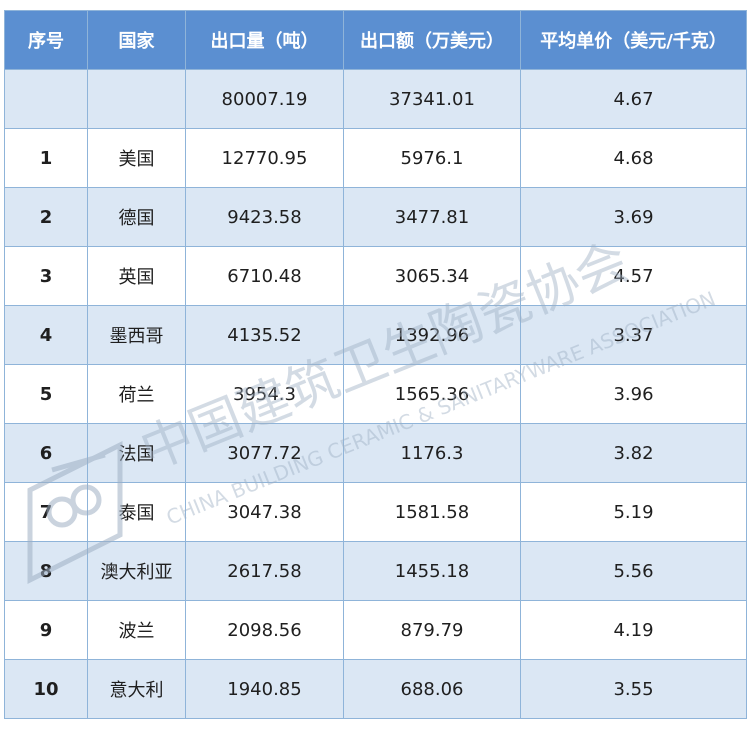 This screenshot has width=750, height=733. What do you see at coordinates (264, 99) in the screenshot?
I see `cell-volume: 80007.19` at bounding box center [264, 99].